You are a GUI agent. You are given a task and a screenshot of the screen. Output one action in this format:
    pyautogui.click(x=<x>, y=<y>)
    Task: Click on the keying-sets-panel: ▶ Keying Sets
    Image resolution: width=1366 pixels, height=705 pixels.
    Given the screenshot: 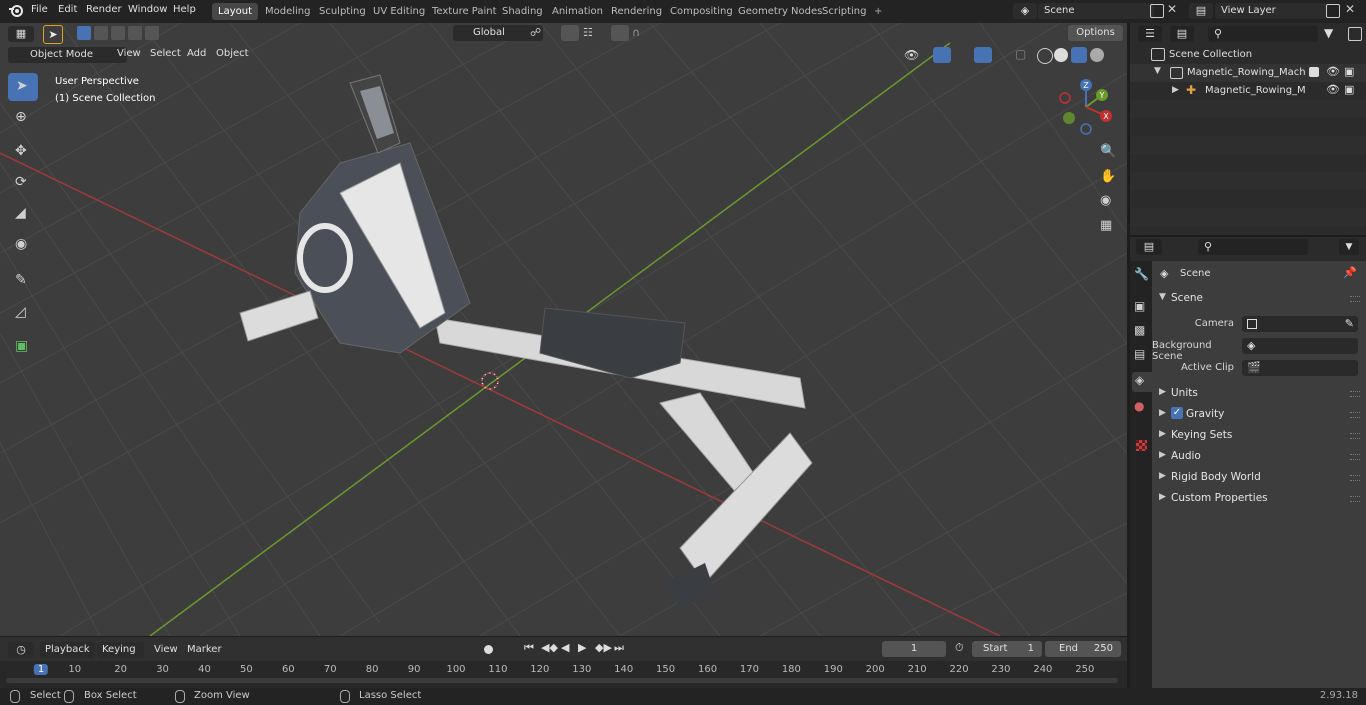 What is the action you would take?
    pyautogui.click(x=1259, y=435)
    